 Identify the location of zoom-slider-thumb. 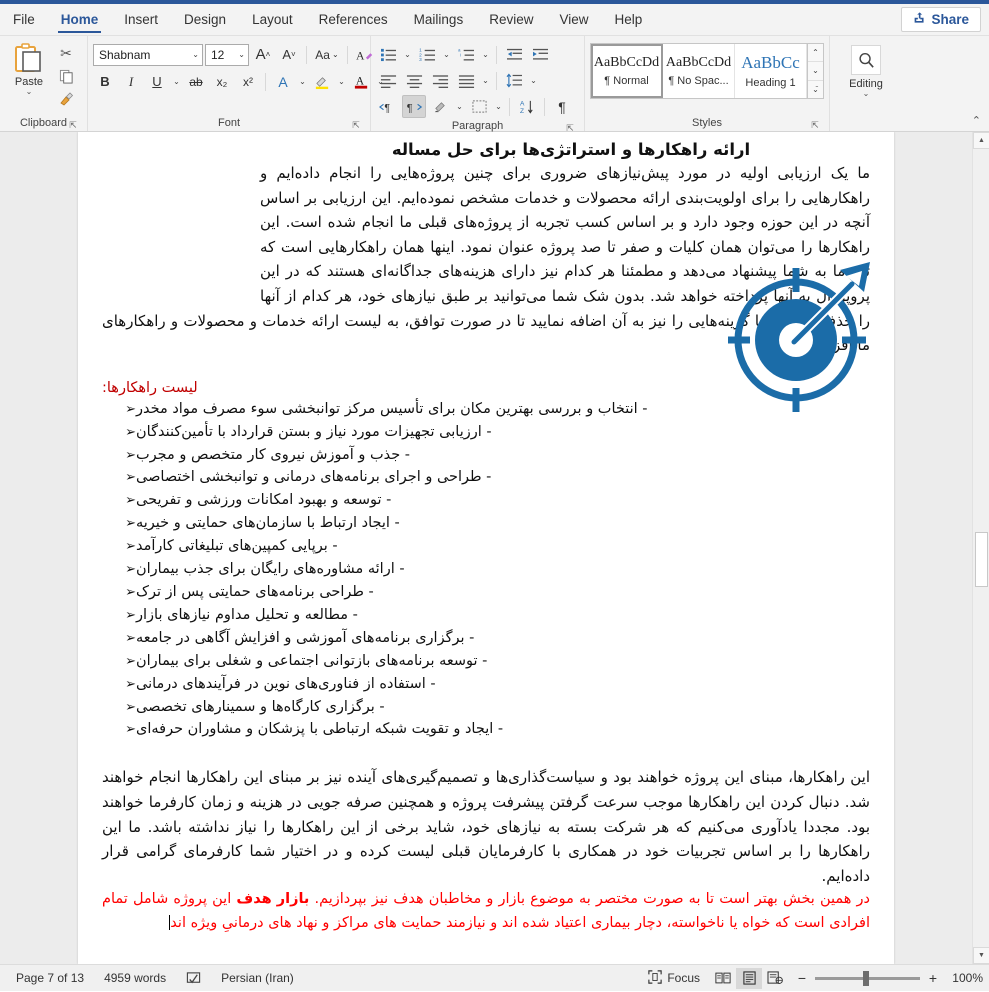
(866, 978).